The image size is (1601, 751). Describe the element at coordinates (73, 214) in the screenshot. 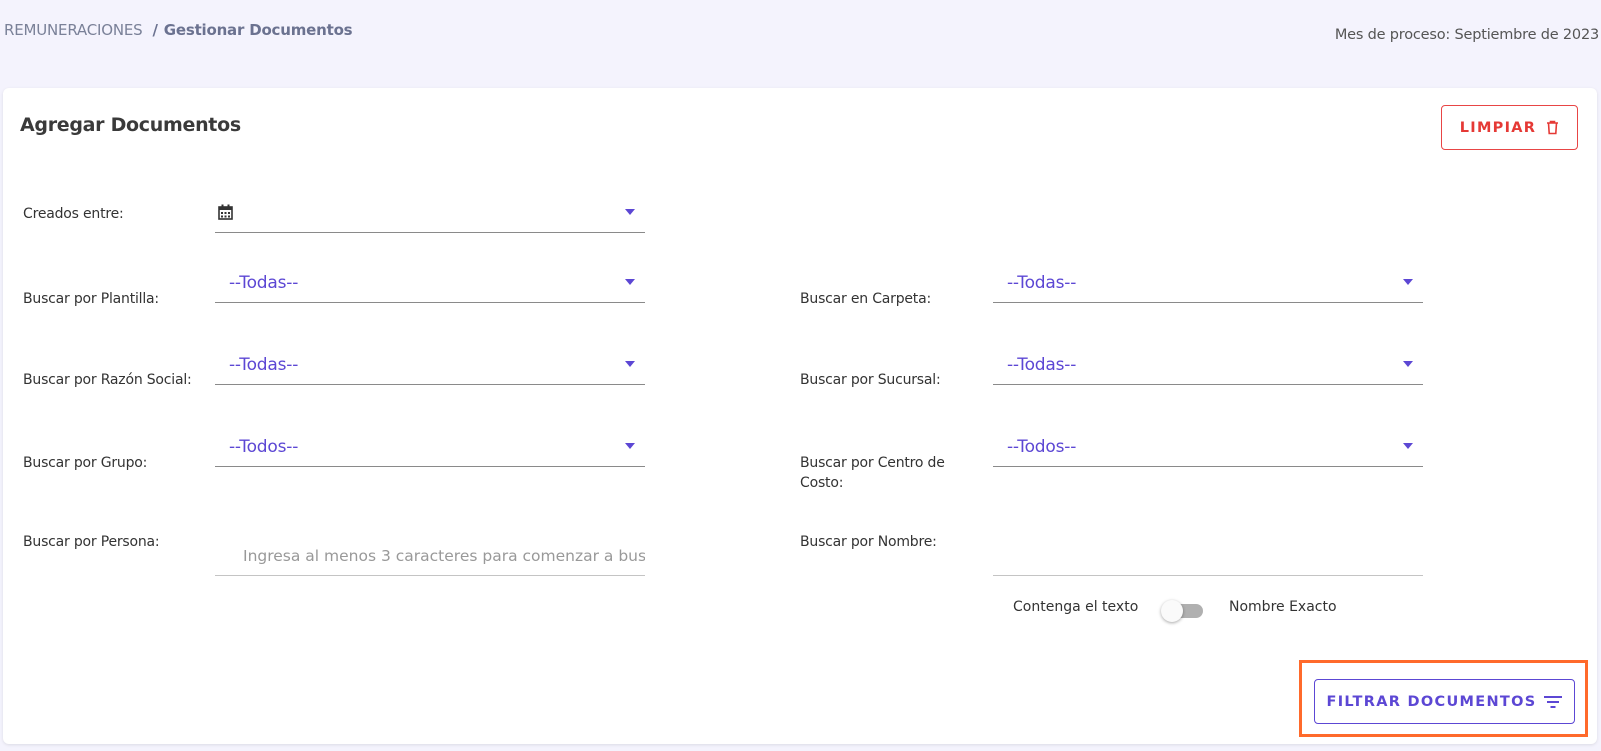

I see `created-between-label: Creados entre:` at that location.